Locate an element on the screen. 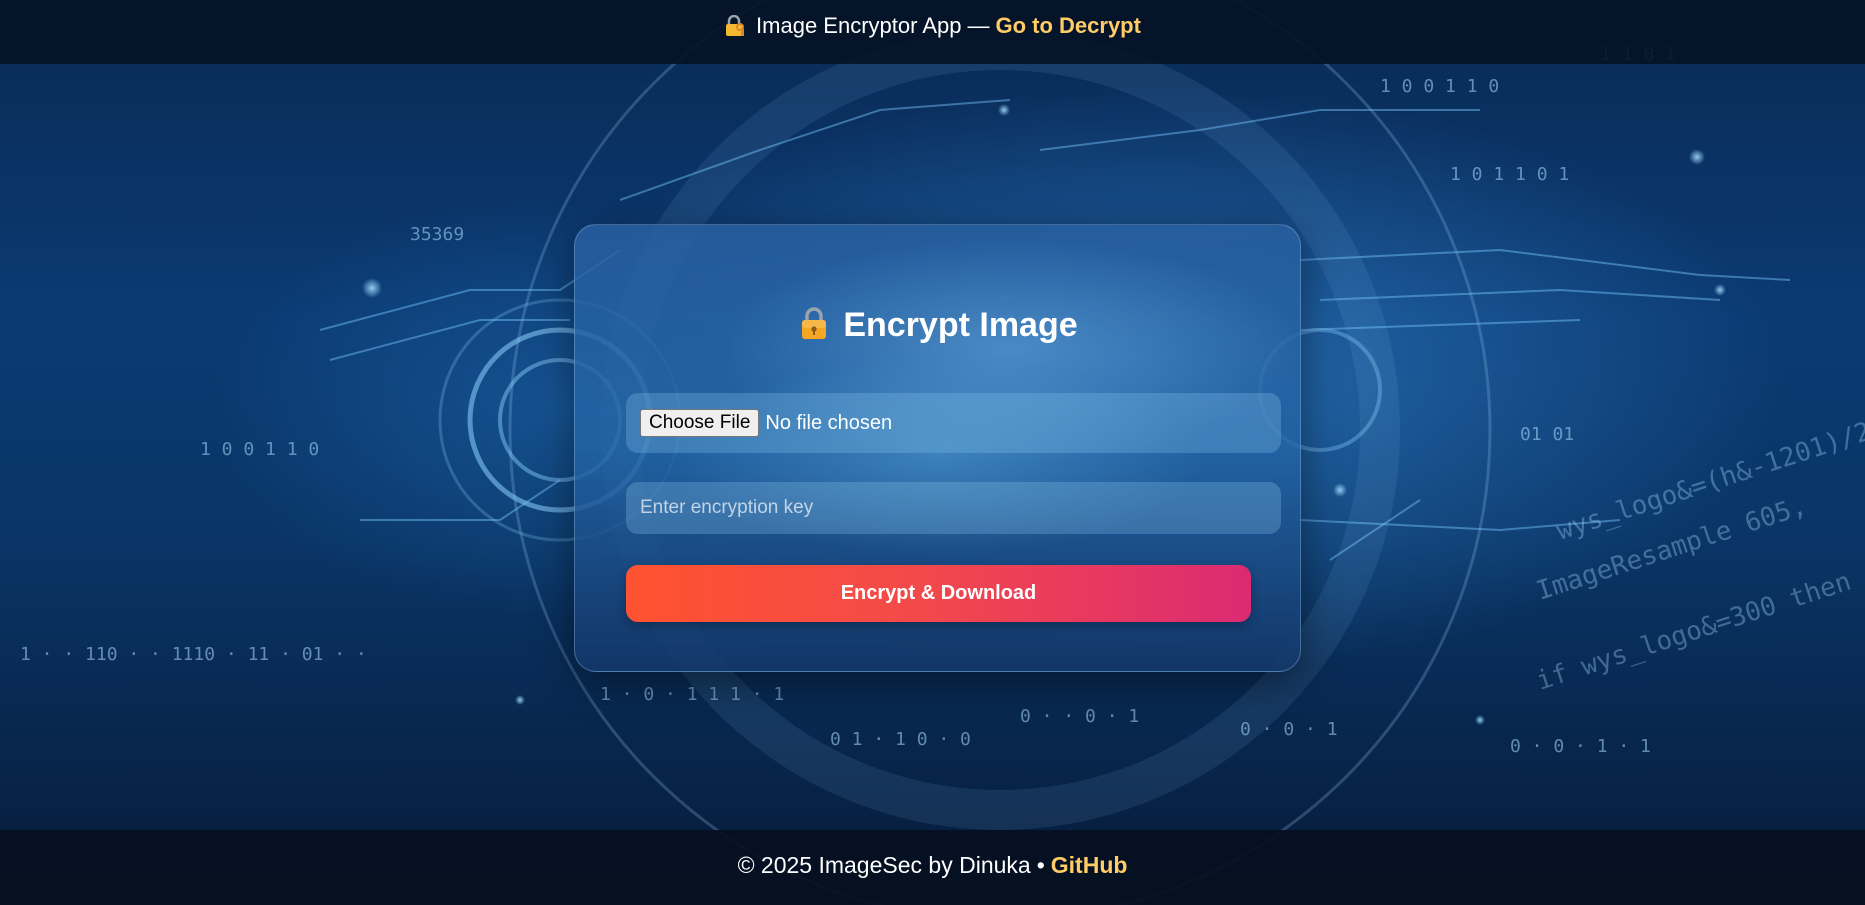 Image resolution: width=1865 pixels, height=905 pixels. card-title: Encrypt Image is located at coordinates (938, 325).